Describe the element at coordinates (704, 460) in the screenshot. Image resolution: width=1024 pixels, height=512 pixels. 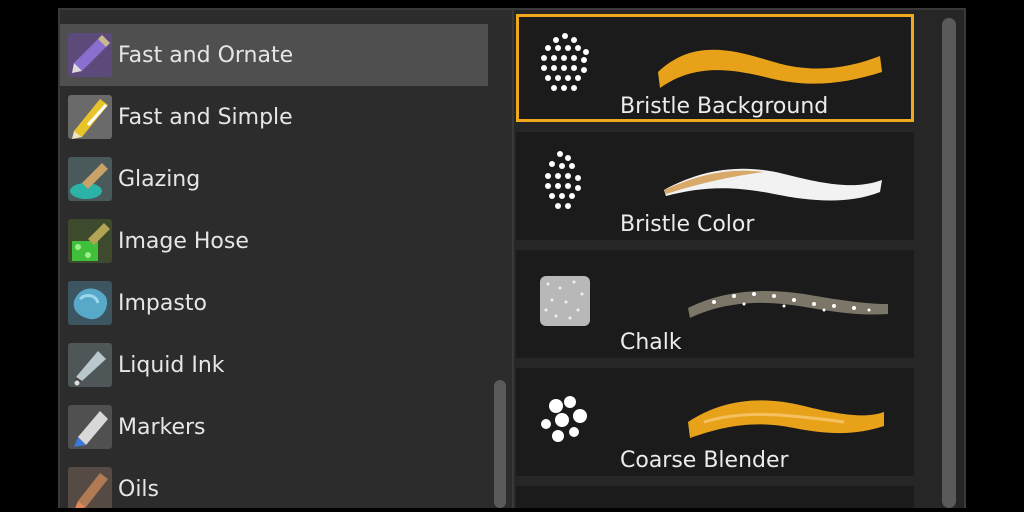
I see `variant-label: Coarse Blender` at that location.